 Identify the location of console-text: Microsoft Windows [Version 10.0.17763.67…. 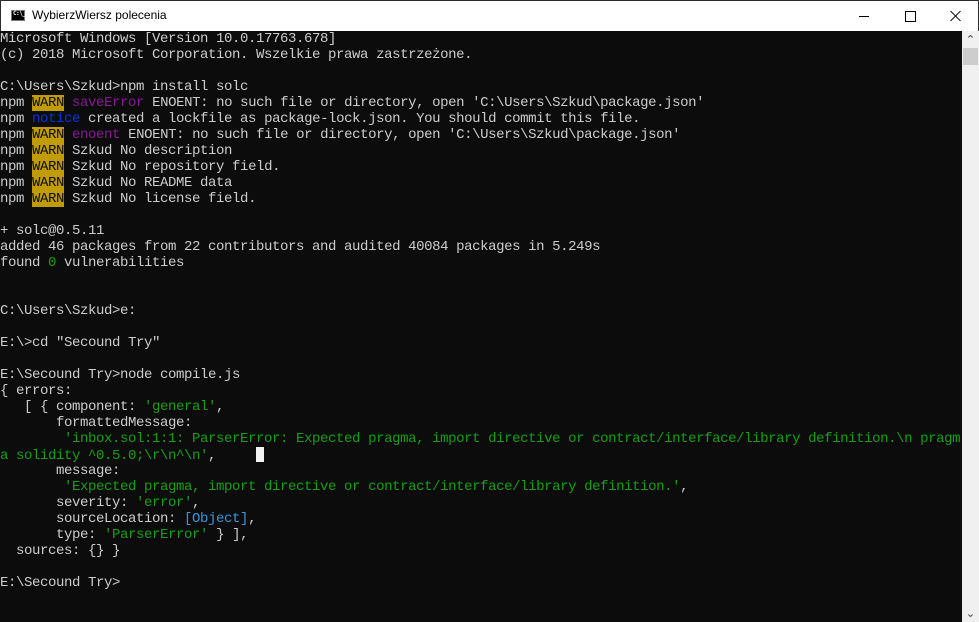
(168, 39).